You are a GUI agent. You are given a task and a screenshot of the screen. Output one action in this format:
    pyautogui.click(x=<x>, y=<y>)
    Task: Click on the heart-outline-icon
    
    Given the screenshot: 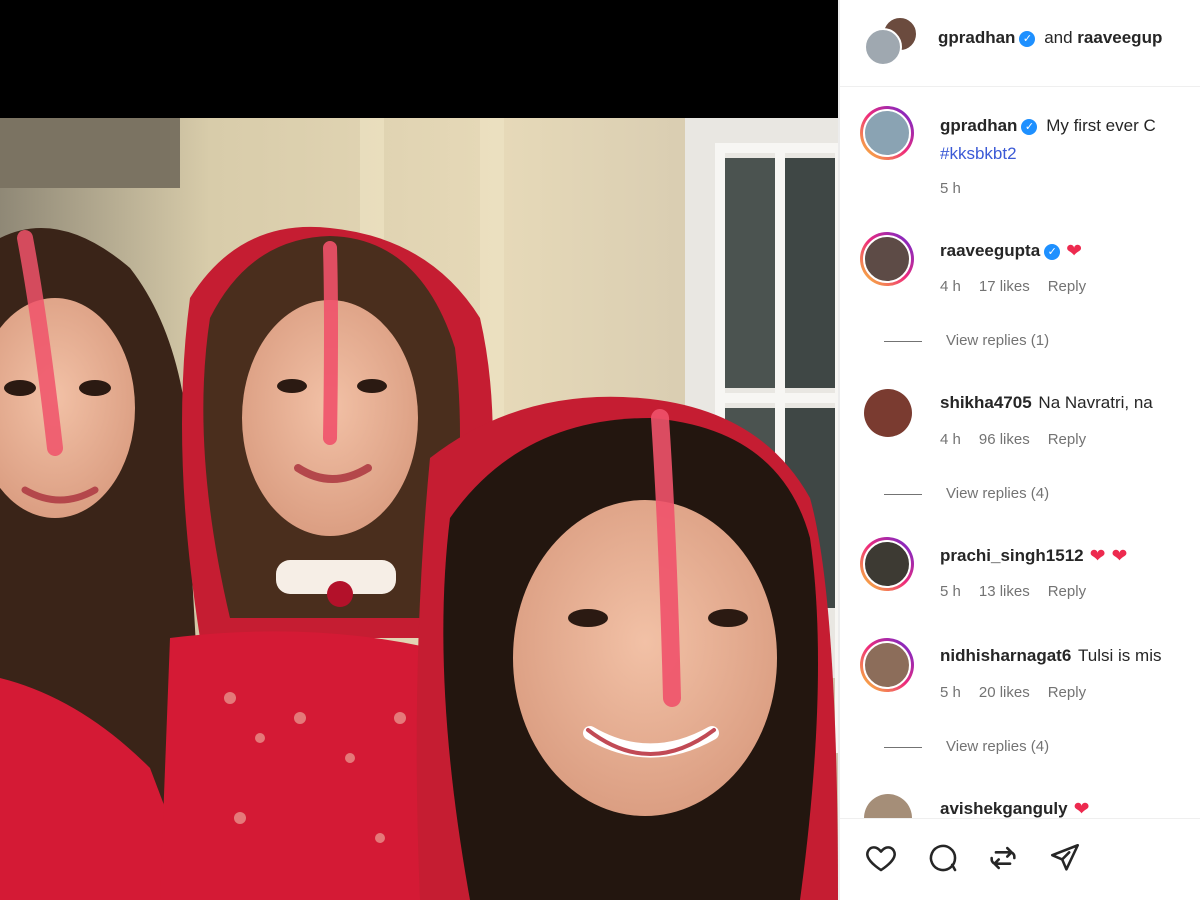 What is the action you would take?
    pyautogui.click(x=881, y=858)
    